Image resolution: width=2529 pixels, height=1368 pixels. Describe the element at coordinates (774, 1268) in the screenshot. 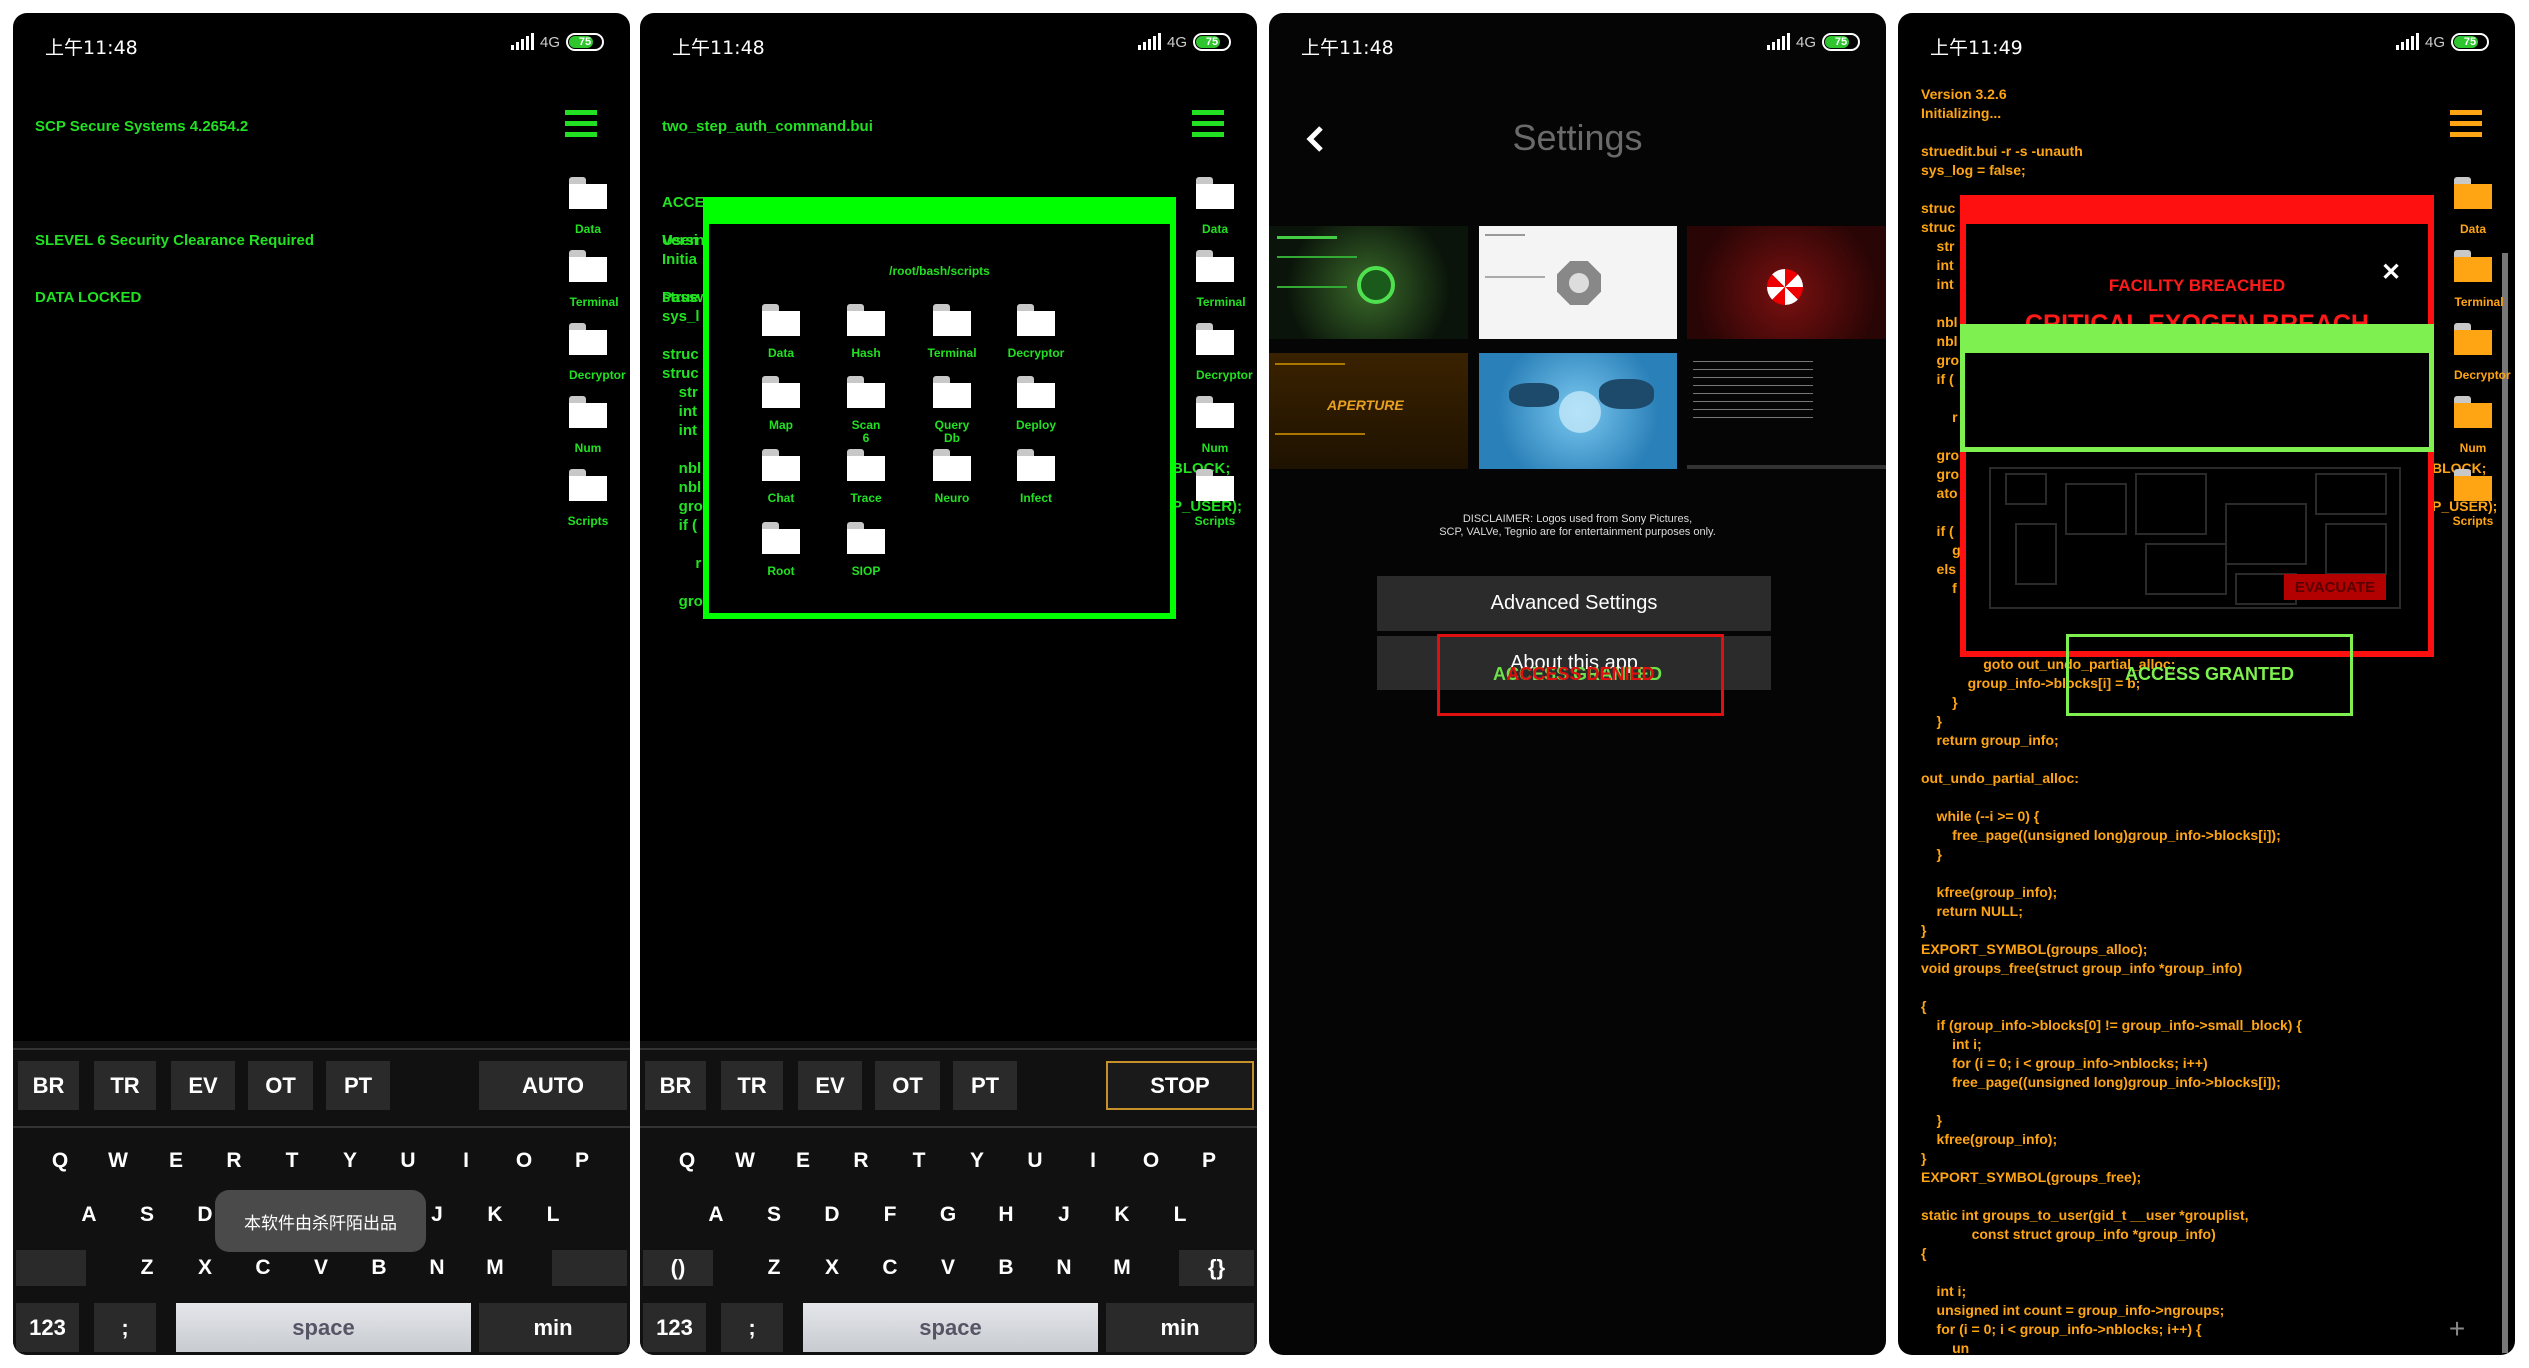

I see `key-z: Z` at that location.